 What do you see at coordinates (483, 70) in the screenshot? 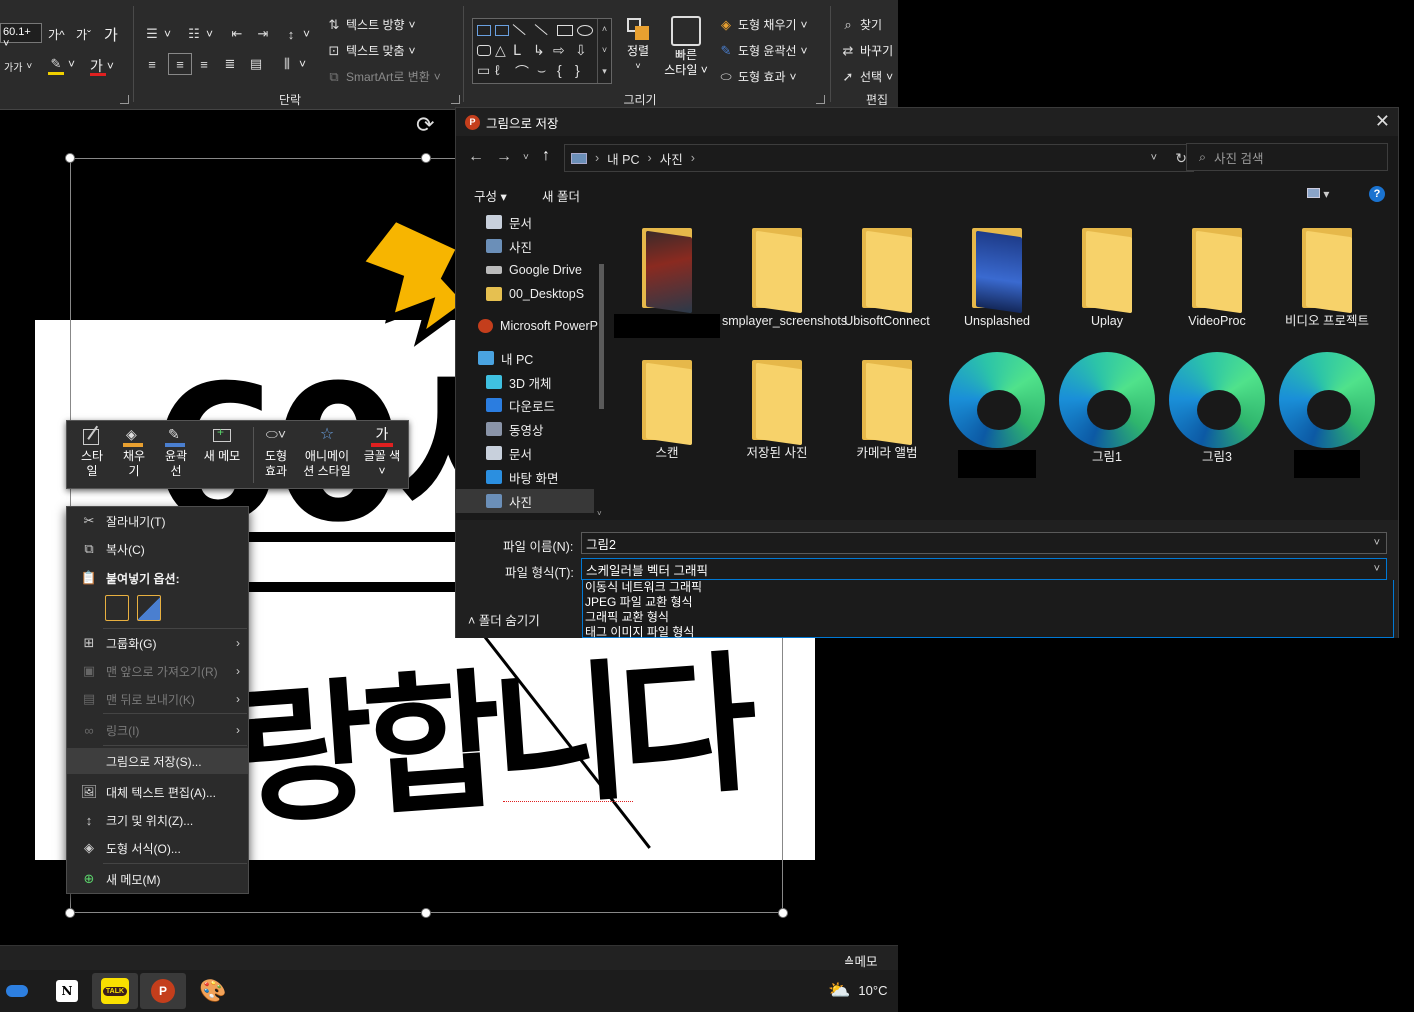
I see `flowchart-shape-icon: ▭` at bounding box center [483, 70].